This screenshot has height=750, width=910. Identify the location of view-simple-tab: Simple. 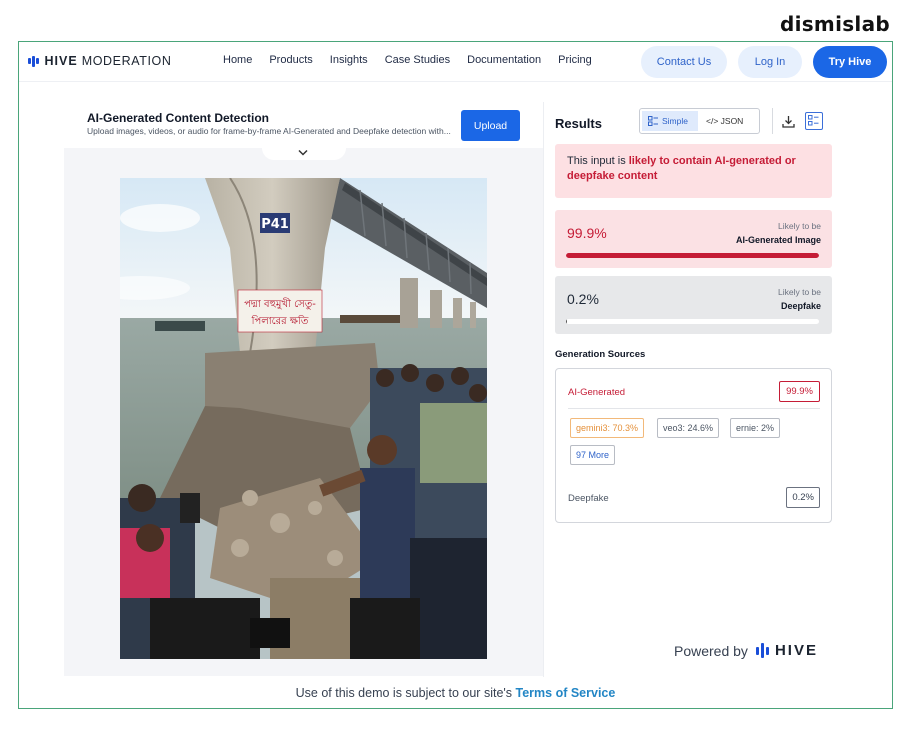
(670, 121).